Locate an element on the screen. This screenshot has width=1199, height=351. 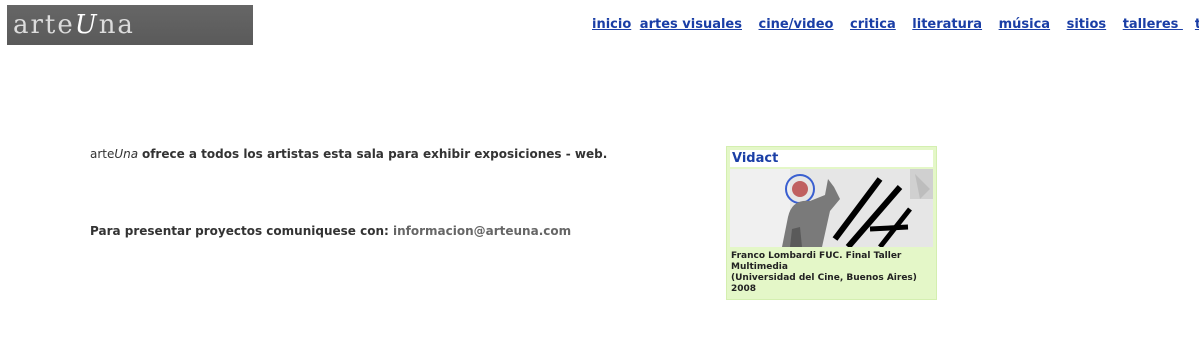
card-title: Vidact is located at coordinates (831, 158).